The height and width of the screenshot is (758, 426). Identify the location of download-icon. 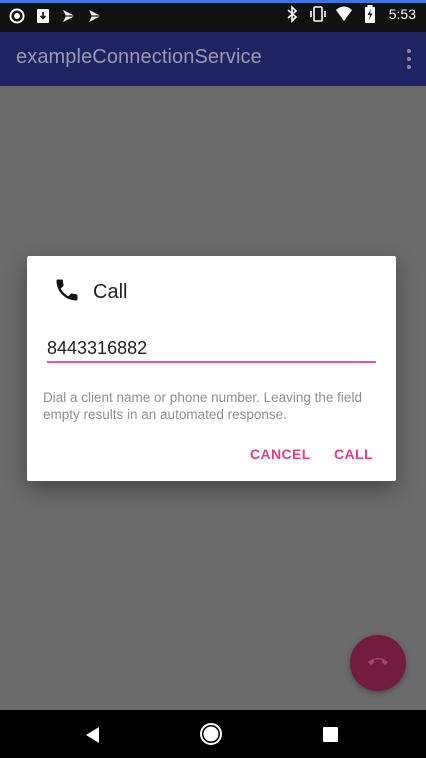
(43, 16).